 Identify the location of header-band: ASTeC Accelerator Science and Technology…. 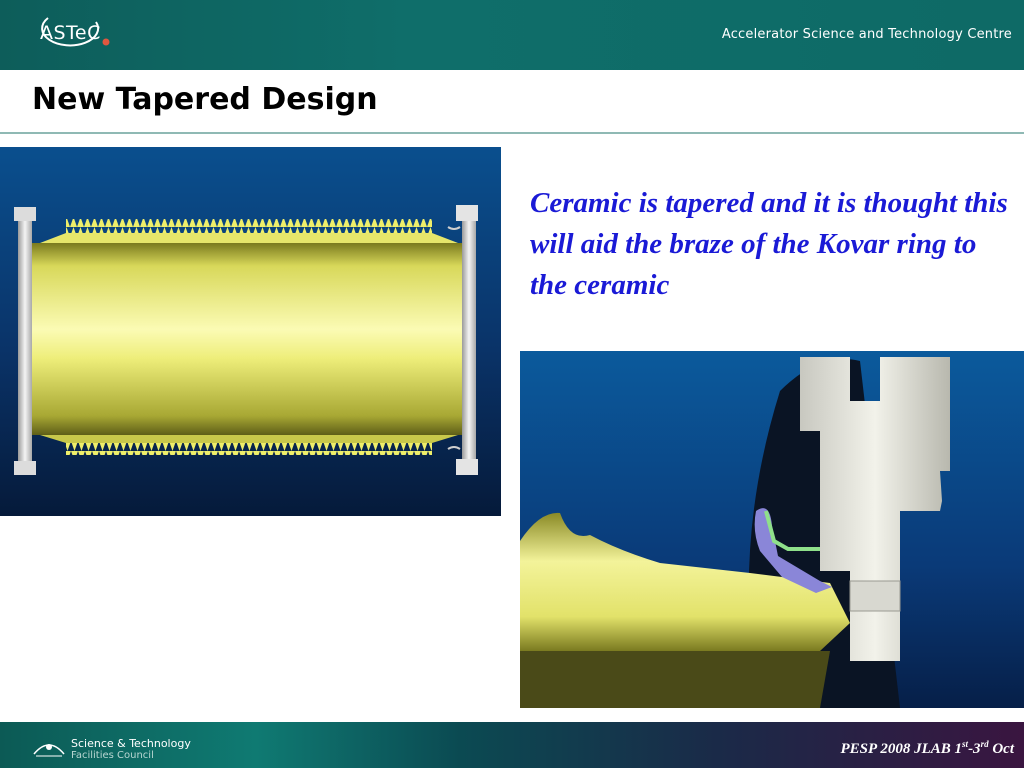
(512, 35).